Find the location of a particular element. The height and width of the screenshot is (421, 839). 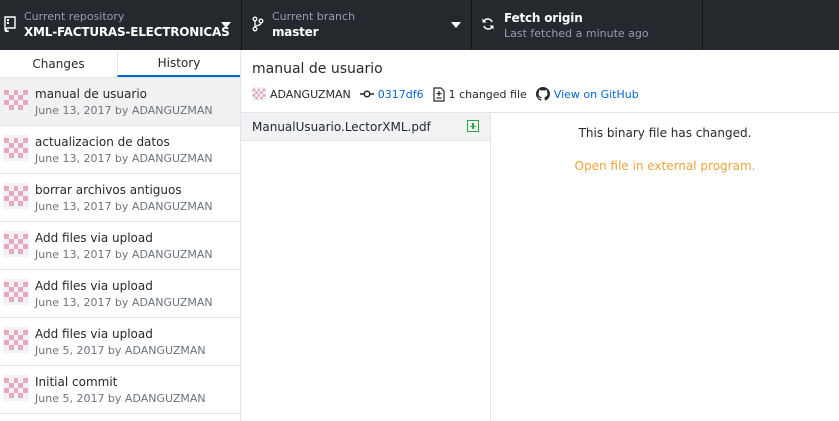

github-icon is located at coordinates (542, 94).